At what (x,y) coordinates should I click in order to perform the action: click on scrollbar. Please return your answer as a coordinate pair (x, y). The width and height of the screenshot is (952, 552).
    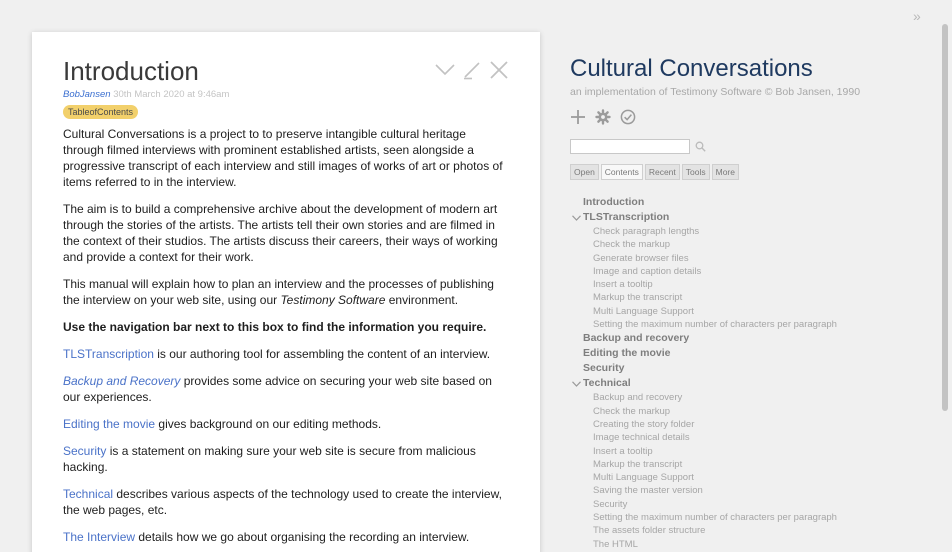
    Looking at the image, I should click on (945, 288).